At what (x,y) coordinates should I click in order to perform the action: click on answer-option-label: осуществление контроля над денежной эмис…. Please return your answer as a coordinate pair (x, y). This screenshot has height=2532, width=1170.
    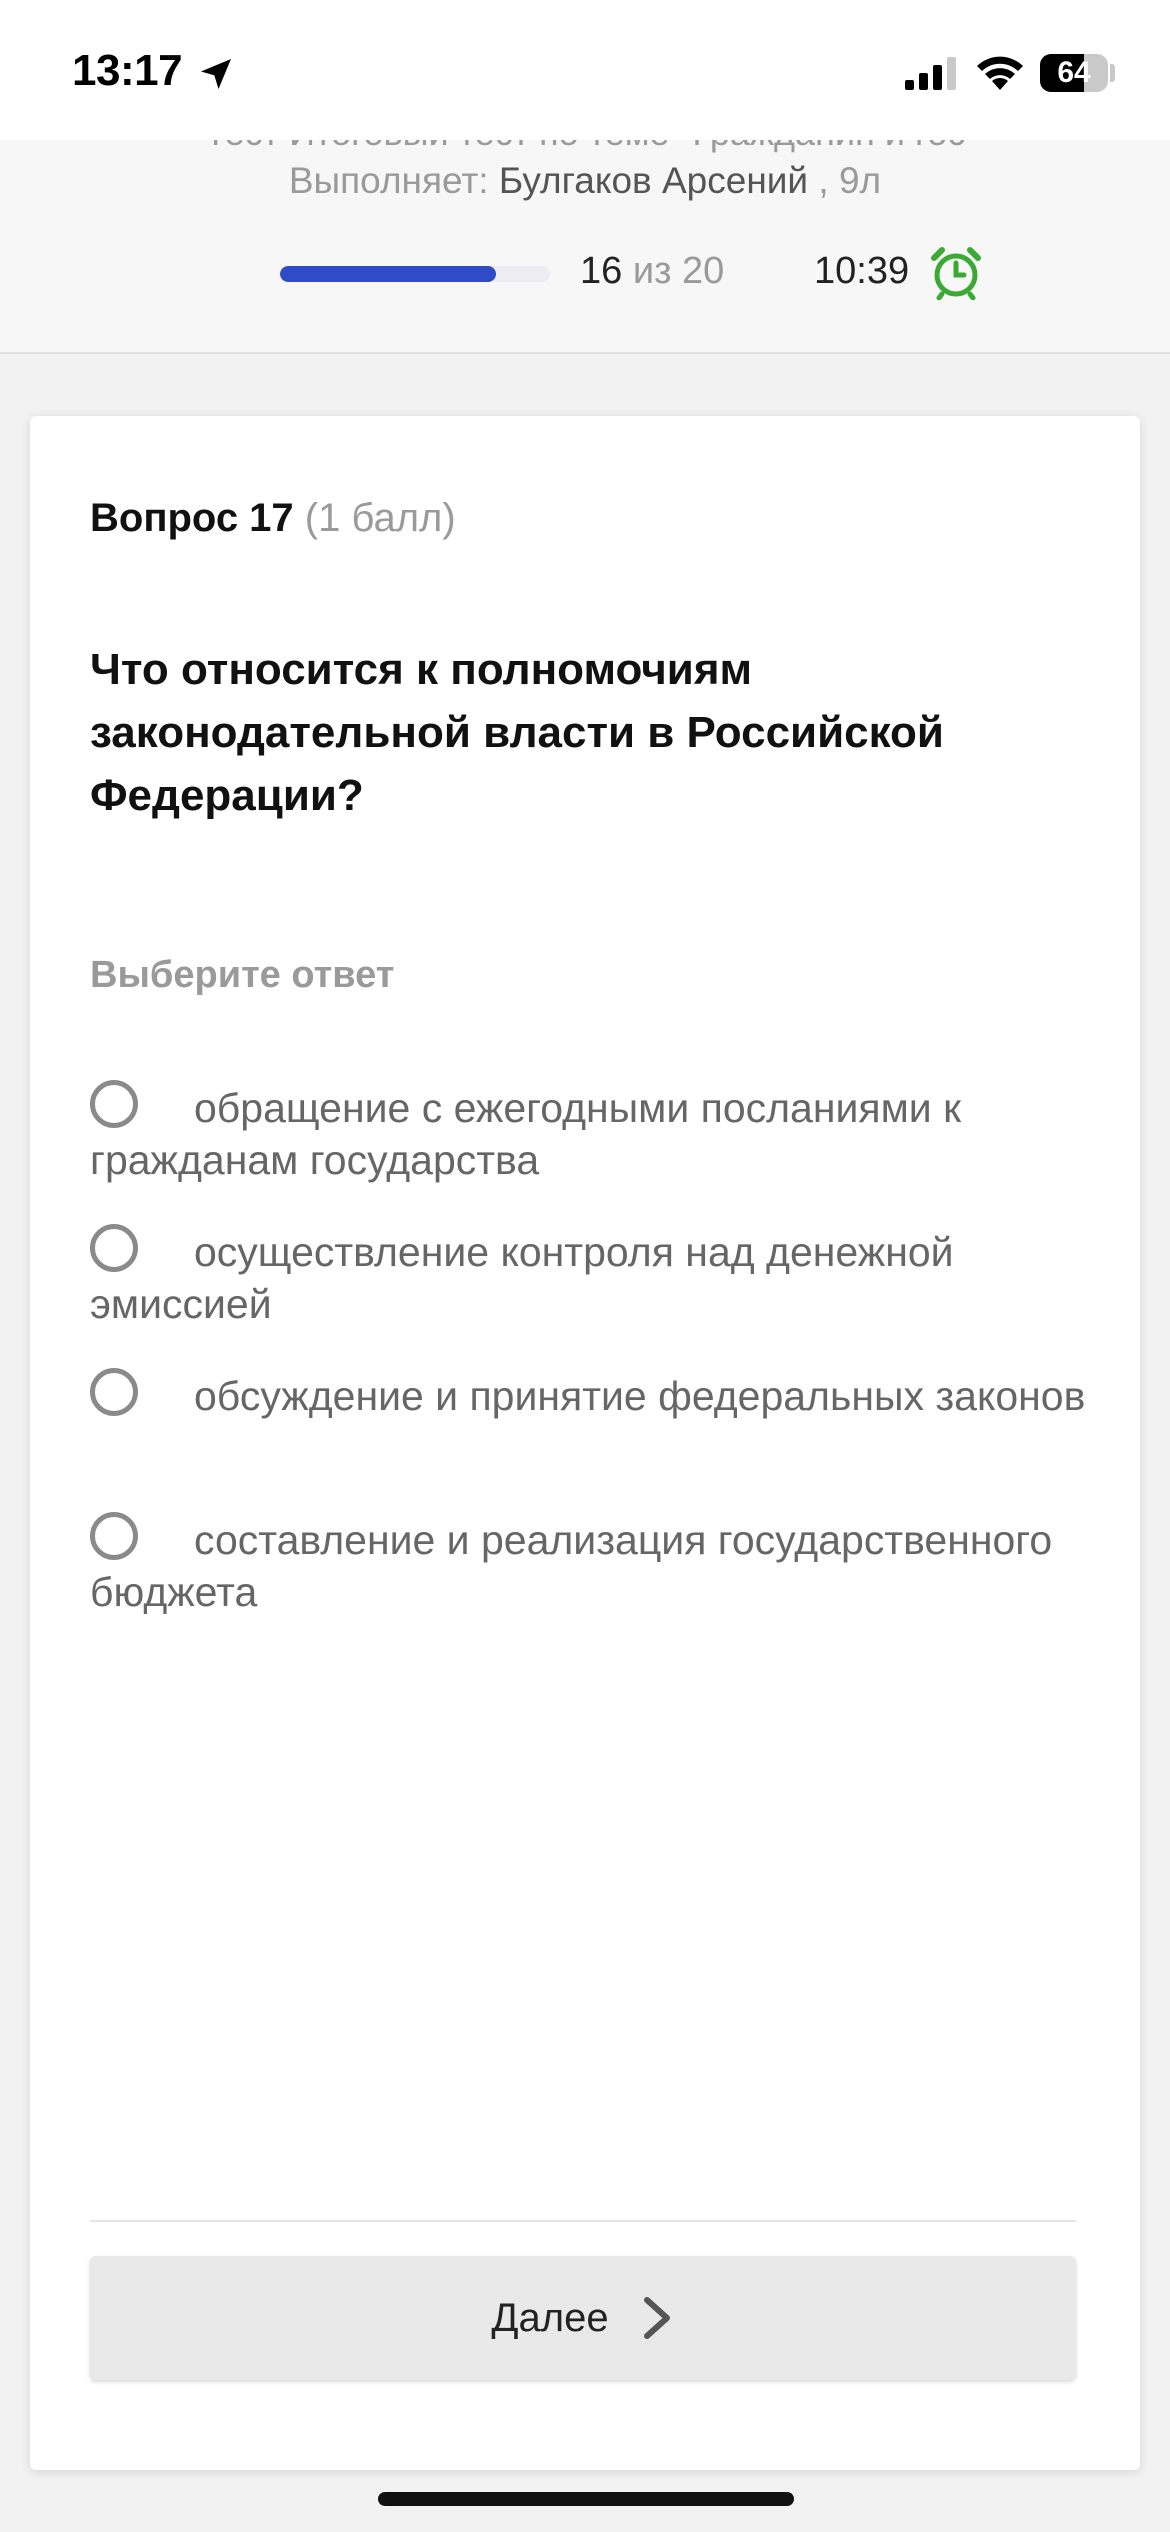
    Looking at the image, I should click on (590, 1278).